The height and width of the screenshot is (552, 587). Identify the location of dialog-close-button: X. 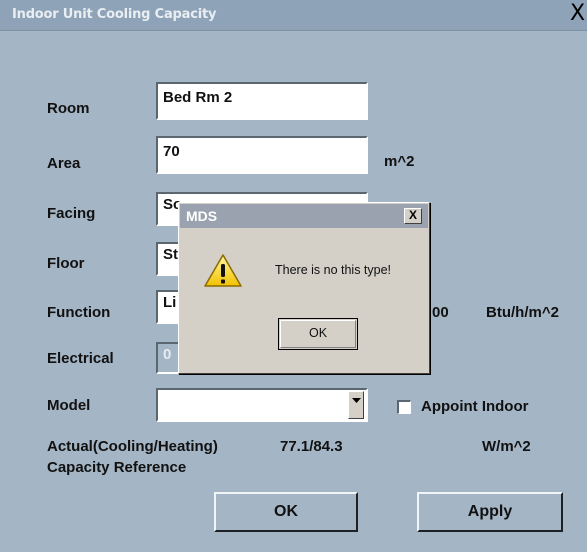
(413, 216).